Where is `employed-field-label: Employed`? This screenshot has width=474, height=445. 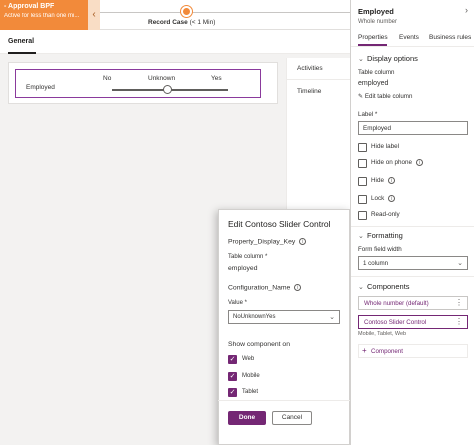
employed-field-label: Employed is located at coordinates (40, 87).